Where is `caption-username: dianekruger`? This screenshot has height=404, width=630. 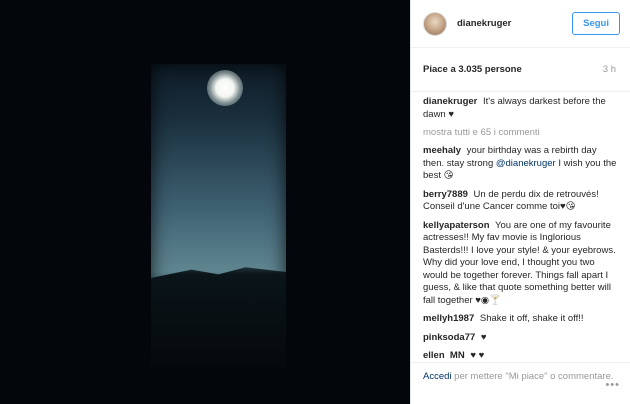 caption-username: dianekruger is located at coordinates (450, 101).